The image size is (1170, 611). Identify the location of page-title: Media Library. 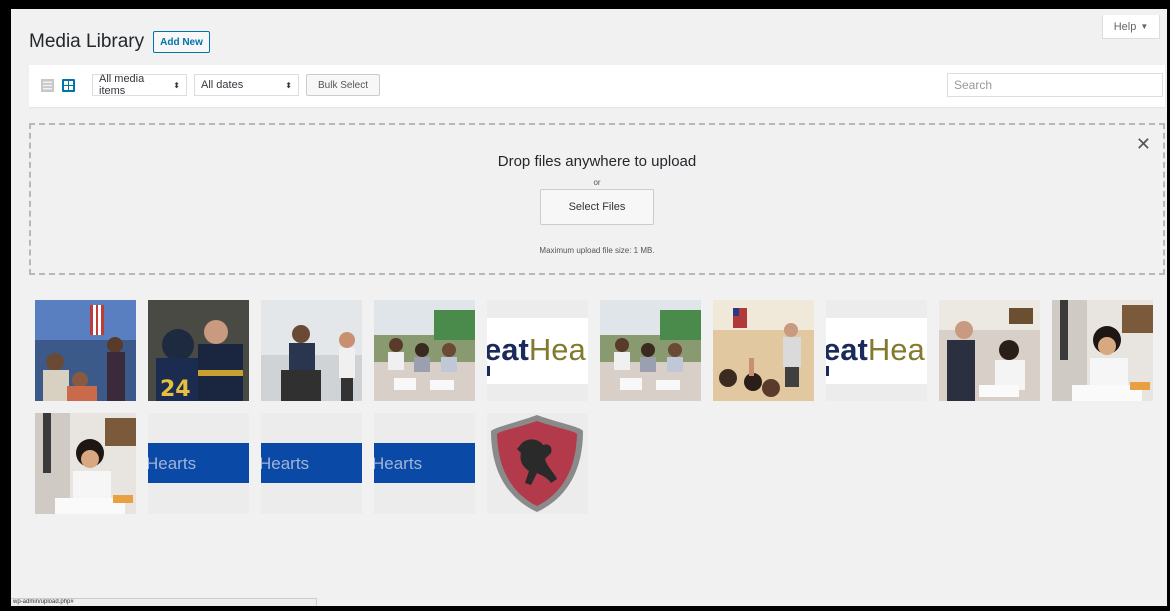
(87, 41).